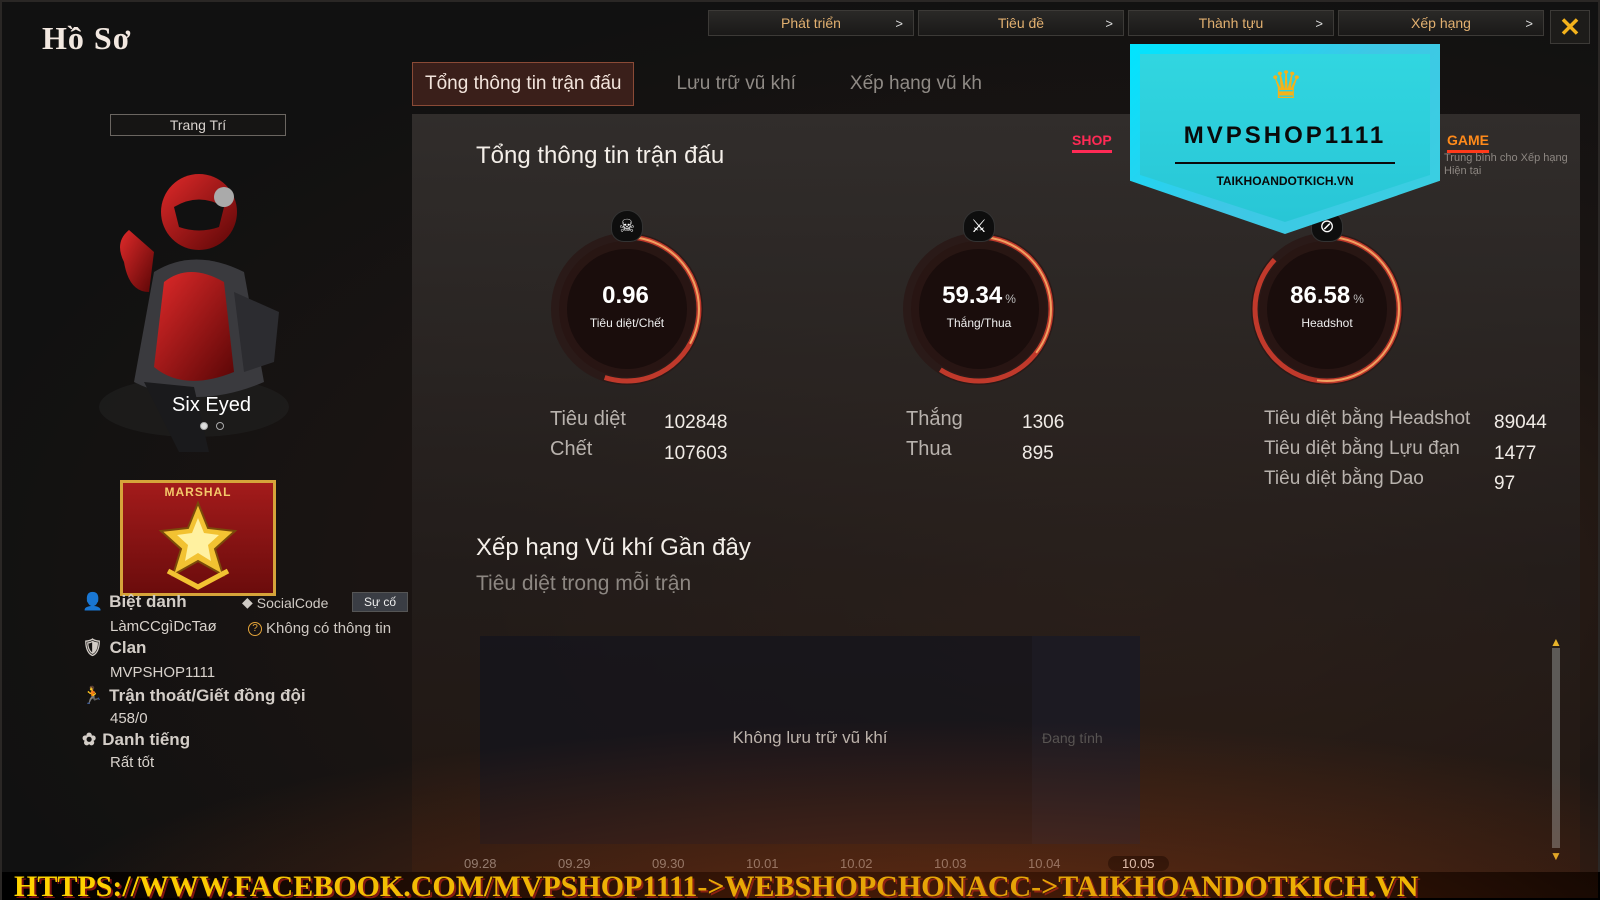 This screenshot has width=1600, height=900. Describe the element at coordinates (292, 602) in the screenshot. I see `socialcode-label: SocialCode` at that location.